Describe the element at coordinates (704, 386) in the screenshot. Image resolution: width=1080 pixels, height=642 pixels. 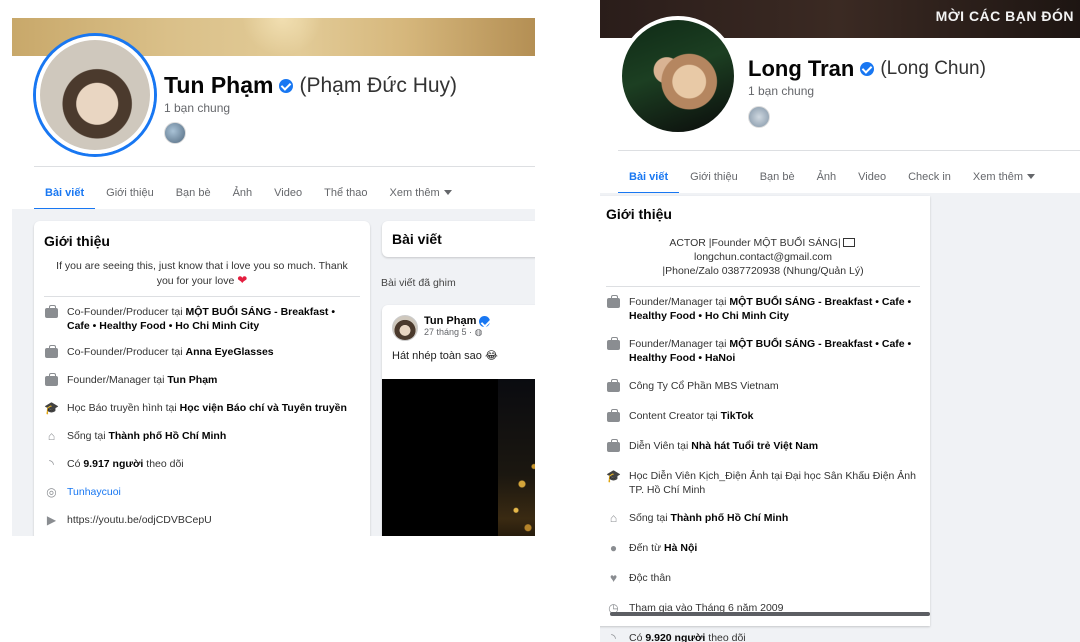
I see `intro-item-text: Công Ty Cổ Phần MBS Vietnam` at that location.